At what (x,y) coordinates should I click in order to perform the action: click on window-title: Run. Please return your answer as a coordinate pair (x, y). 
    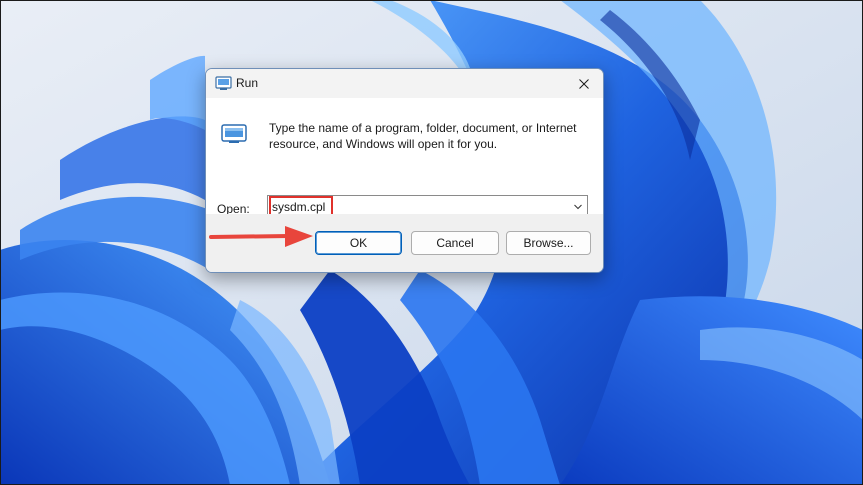
    Looking at the image, I should click on (247, 83).